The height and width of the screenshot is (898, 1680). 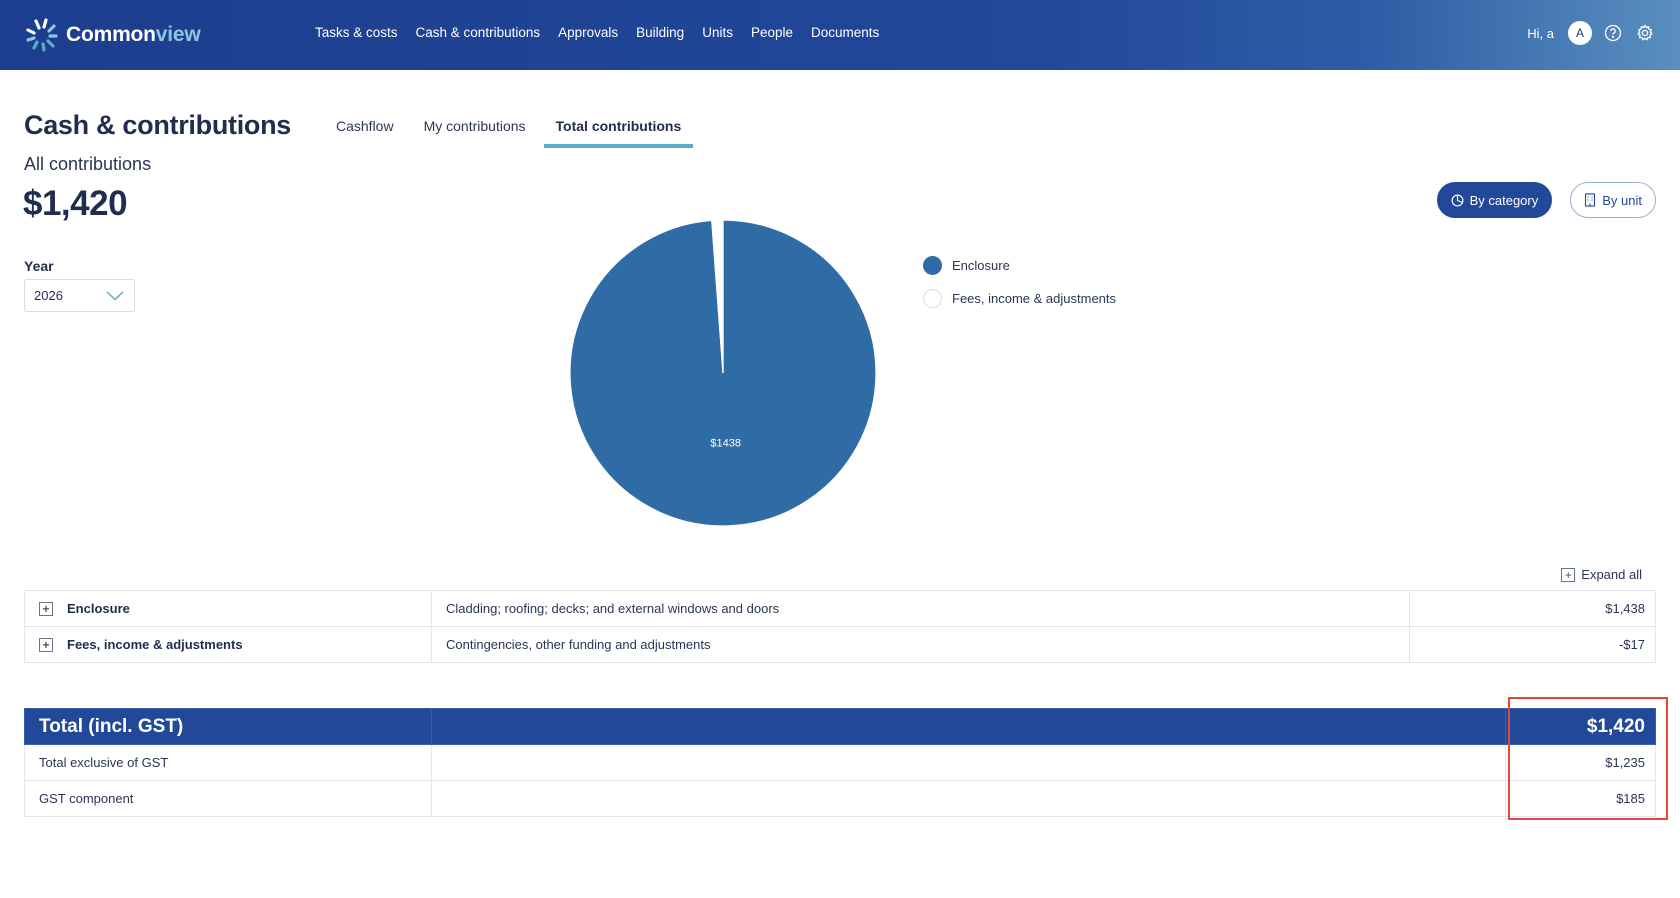 I want to click on nav-item-tasks-costs: Tasks & costs, so click(x=356, y=32).